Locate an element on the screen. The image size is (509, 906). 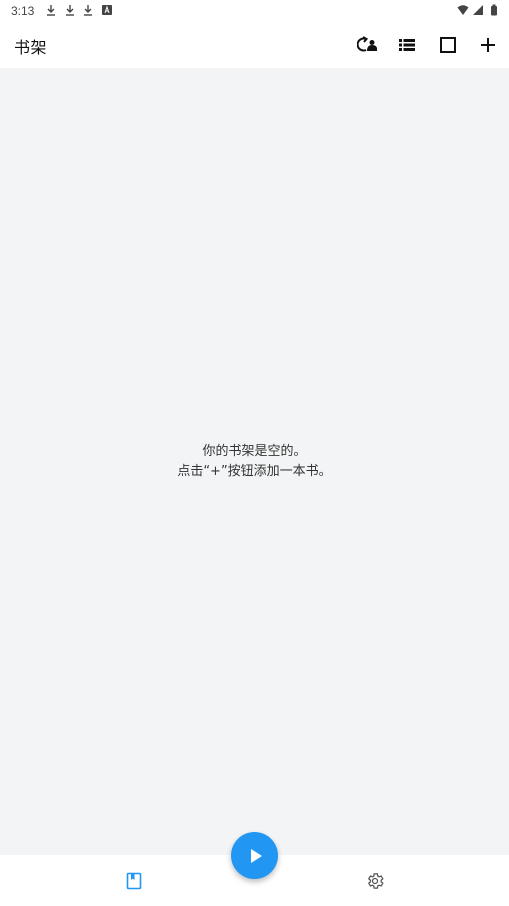
status-bar: 3:13 is located at coordinates (254, 11).